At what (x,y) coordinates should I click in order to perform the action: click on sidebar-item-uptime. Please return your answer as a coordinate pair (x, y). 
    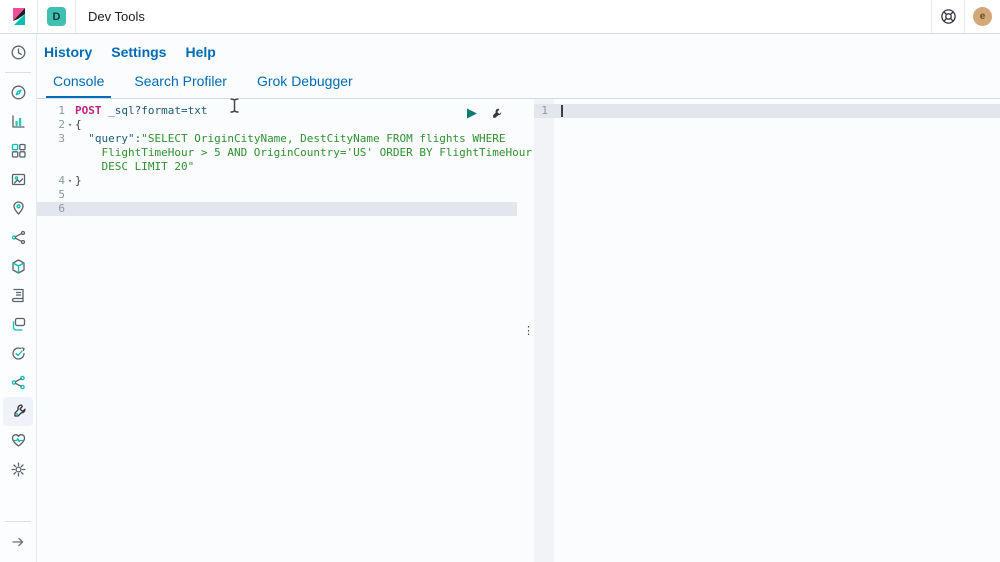
    Looking at the image, I should click on (18, 353).